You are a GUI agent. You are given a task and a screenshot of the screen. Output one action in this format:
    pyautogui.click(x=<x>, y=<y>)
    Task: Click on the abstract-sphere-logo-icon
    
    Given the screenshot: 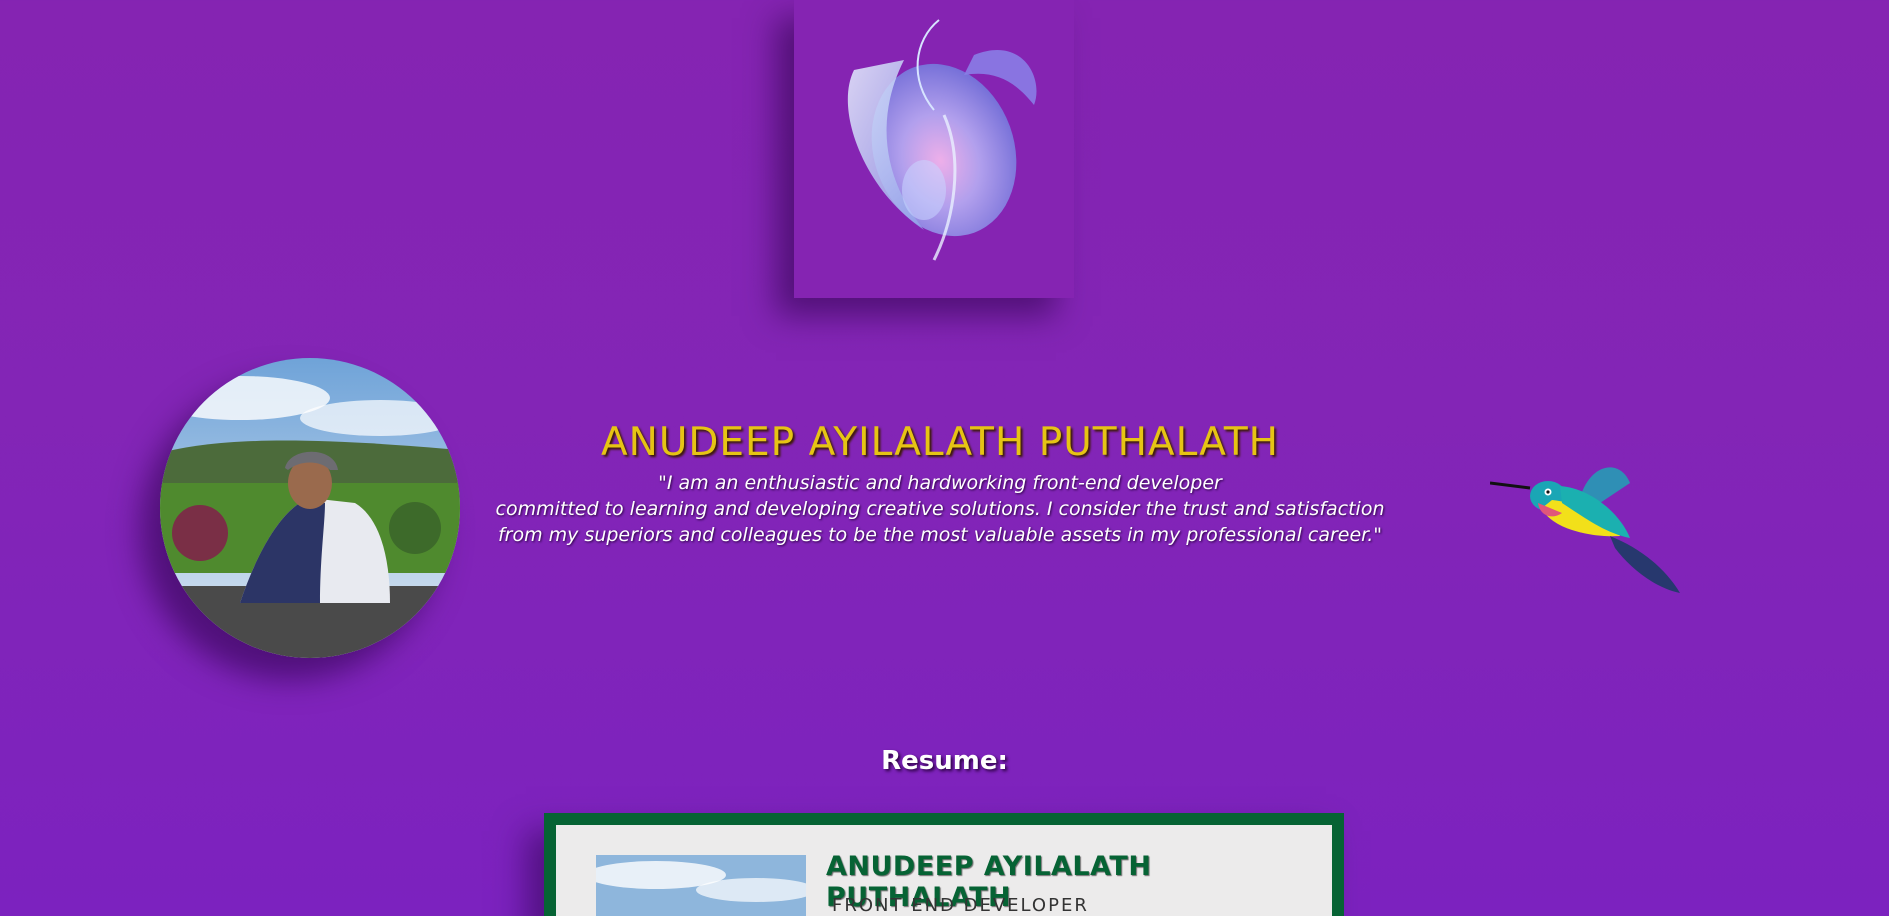 What is the action you would take?
    pyautogui.click(x=942, y=140)
    